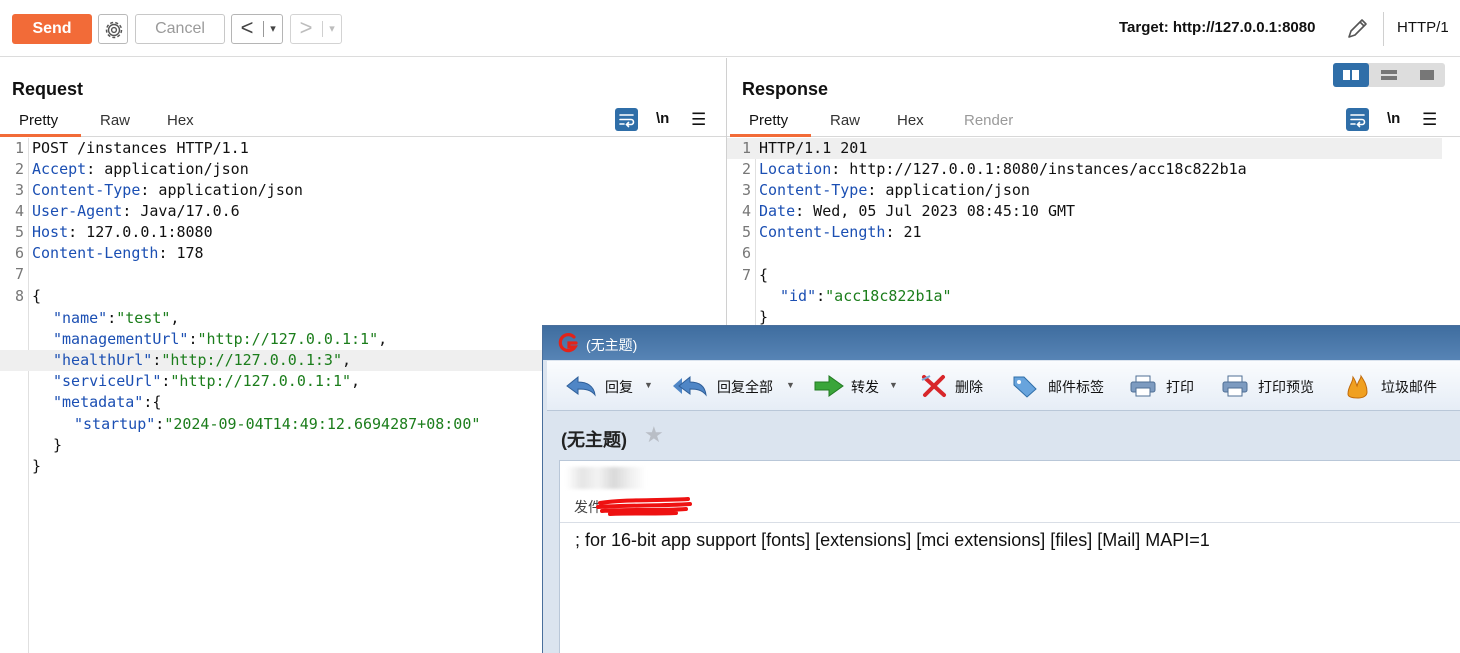 This screenshot has width=1460, height=653. What do you see at coordinates (1025, 387) in the screenshot?
I see `tag-icon` at bounding box center [1025, 387].